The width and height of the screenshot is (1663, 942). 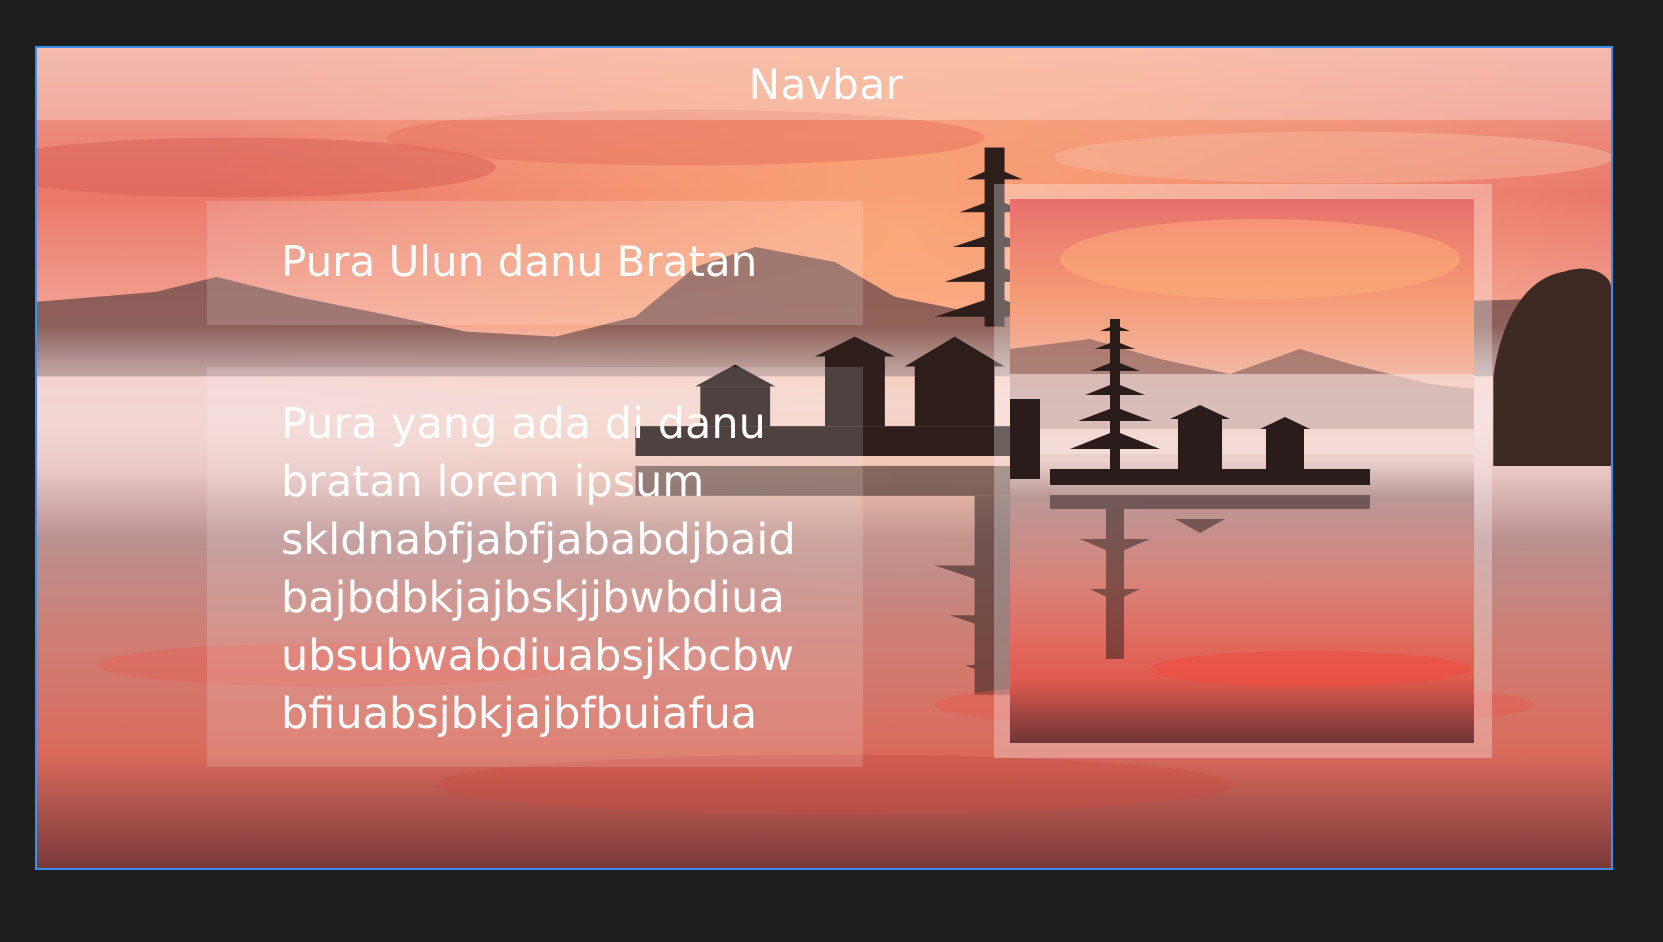 I want to click on description-line: ubsubwabdiuabsjkbcbw, so click(x=538, y=656).